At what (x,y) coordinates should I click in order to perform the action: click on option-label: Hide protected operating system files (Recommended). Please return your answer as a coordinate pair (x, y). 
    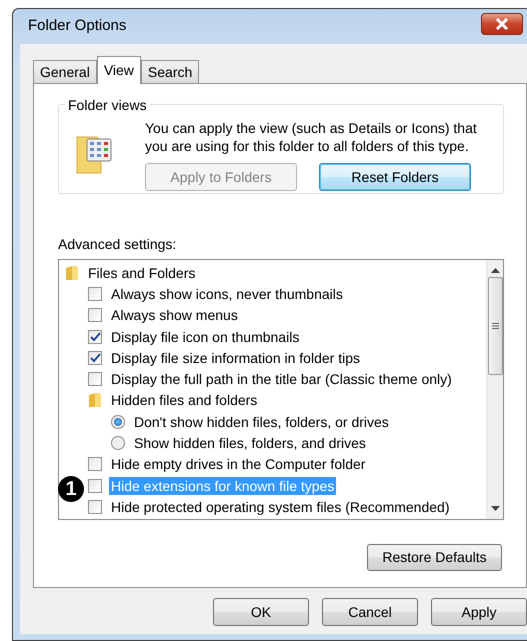
    Looking at the image, I should click on (280, 507).